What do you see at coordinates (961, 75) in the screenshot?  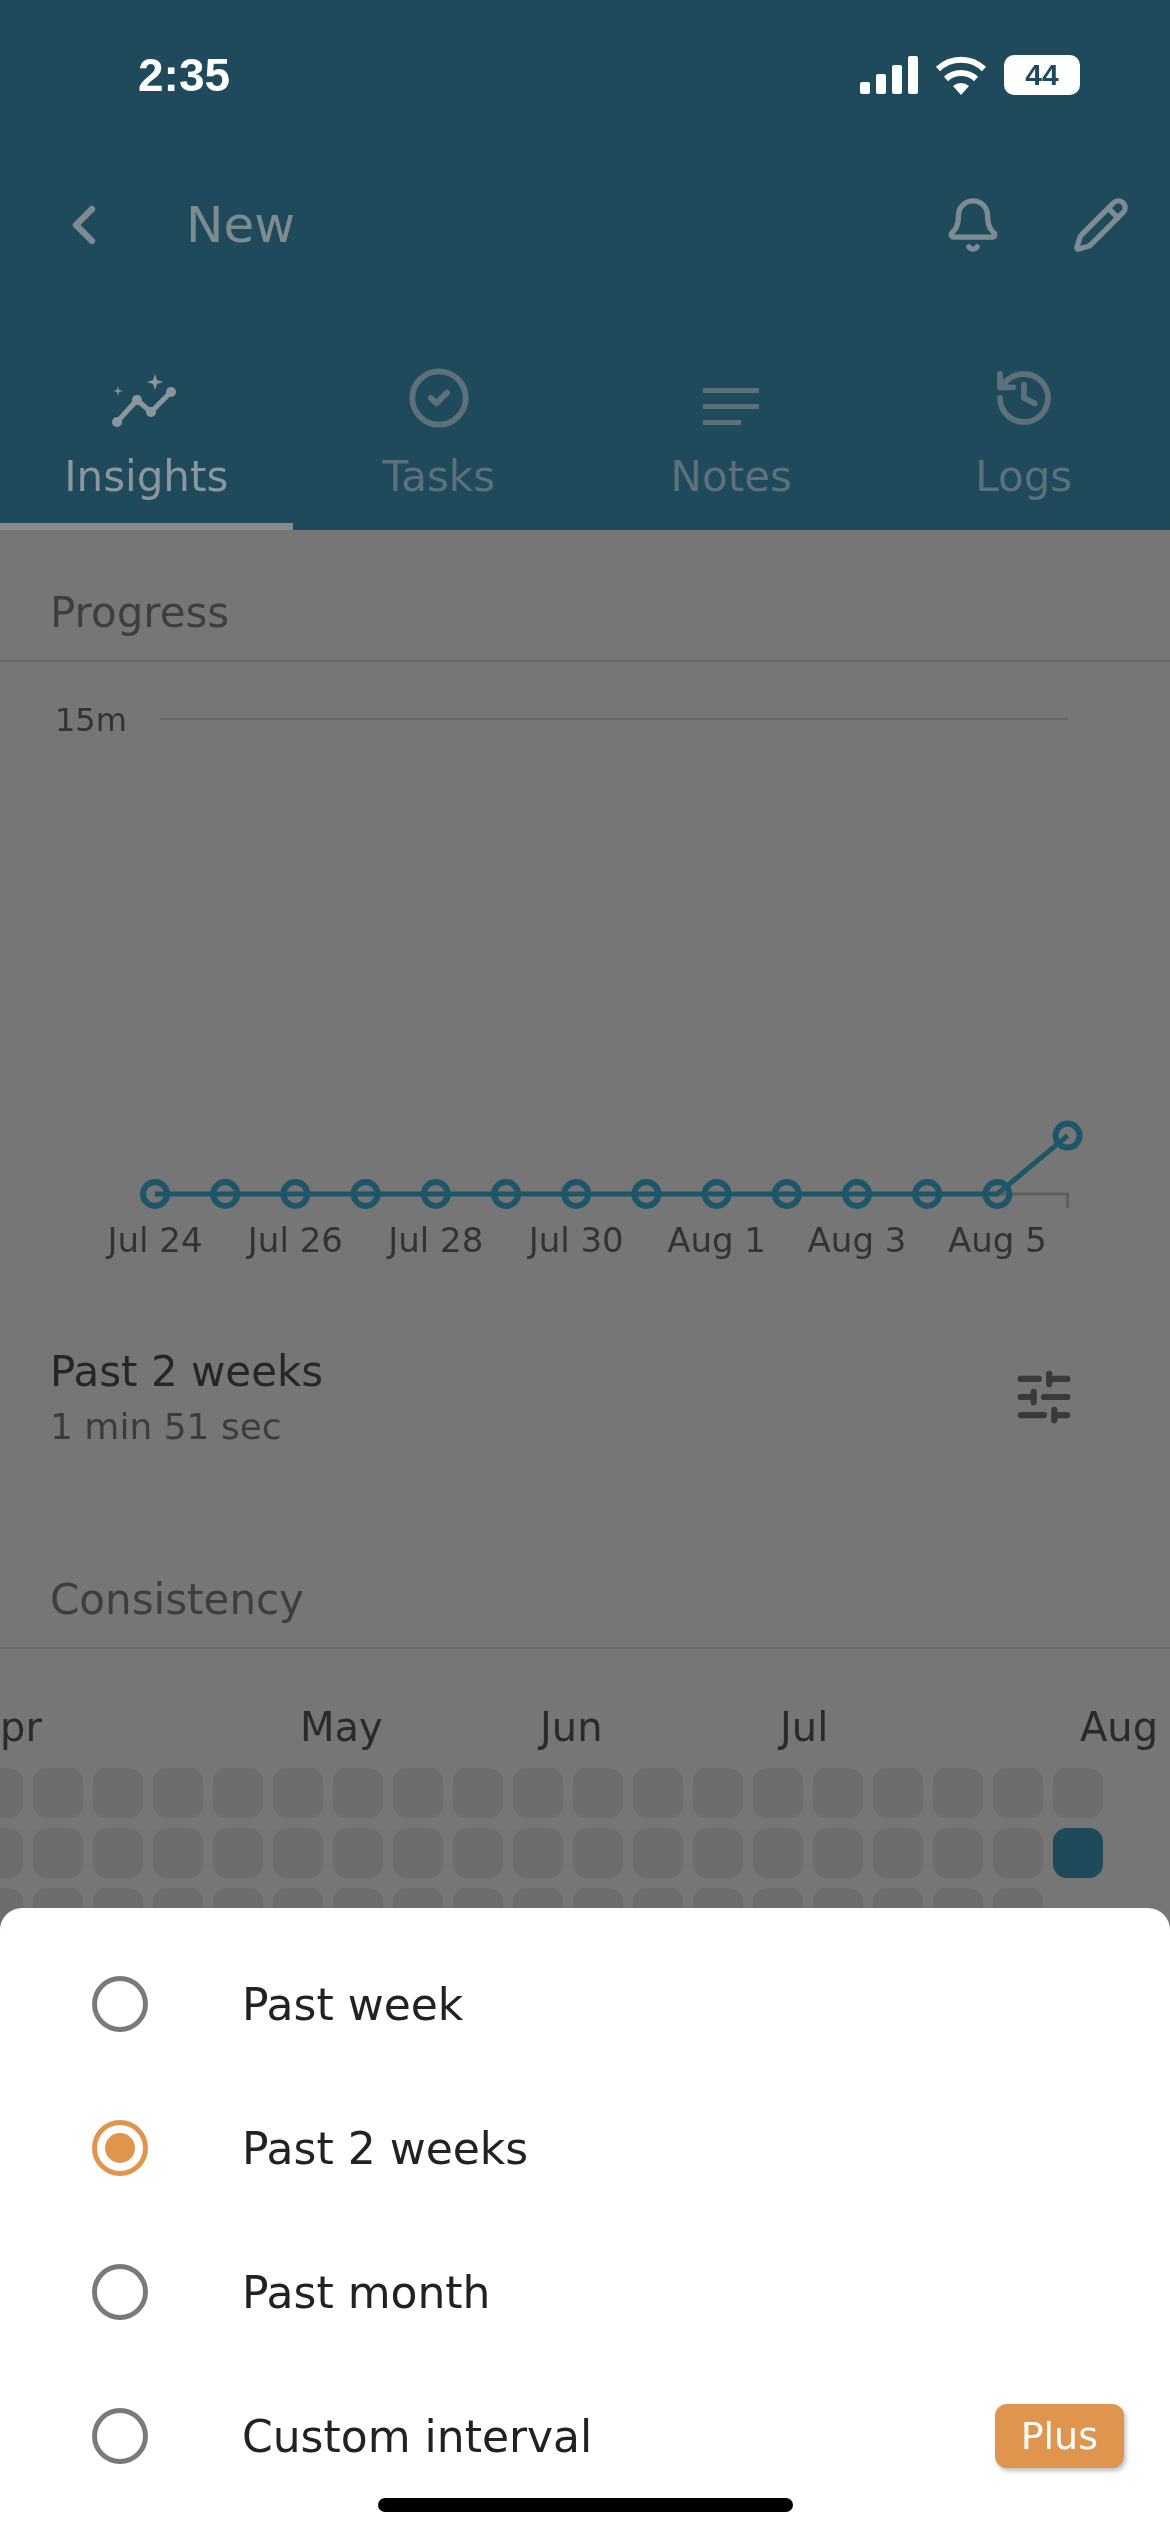 I see `wifi-icon` at bounding box center [961, 75].